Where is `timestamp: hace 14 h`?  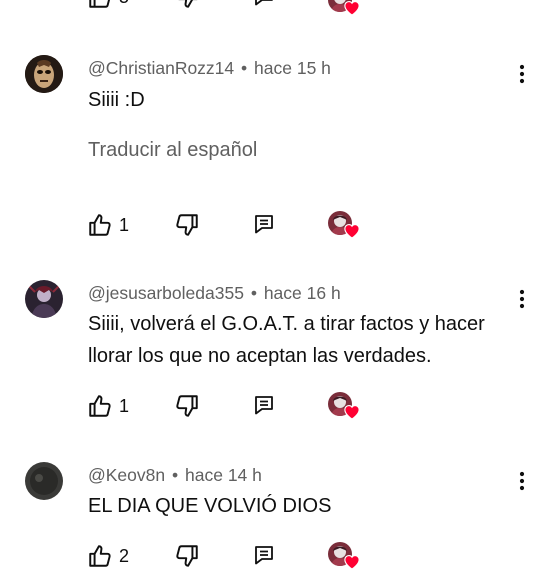
timestamp: hace 14 h is located at coordinates (223, 475).